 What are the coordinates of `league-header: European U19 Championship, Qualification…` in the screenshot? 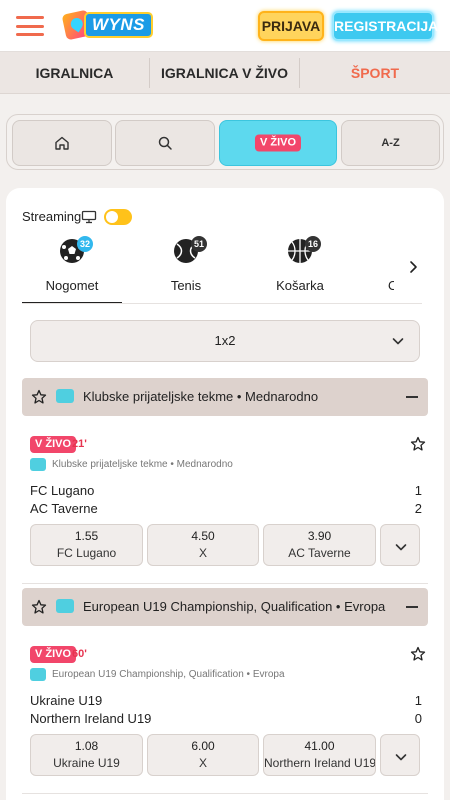 It's located at (225, 607).